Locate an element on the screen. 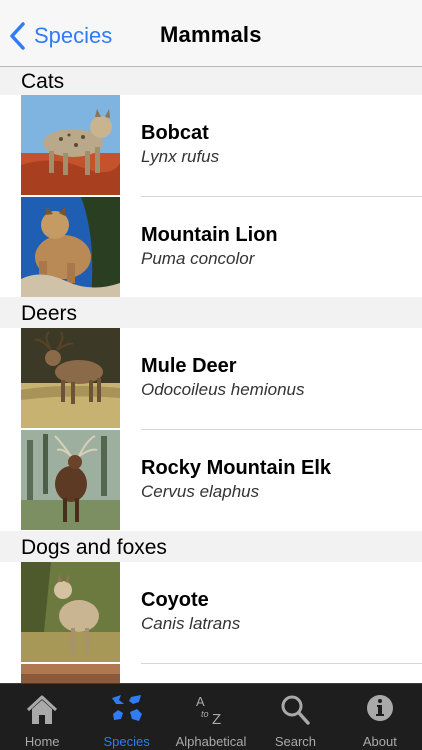 The width and height of the screenshot is (422, 750). species-name: Bobcat is located at coordinates (175, 133).